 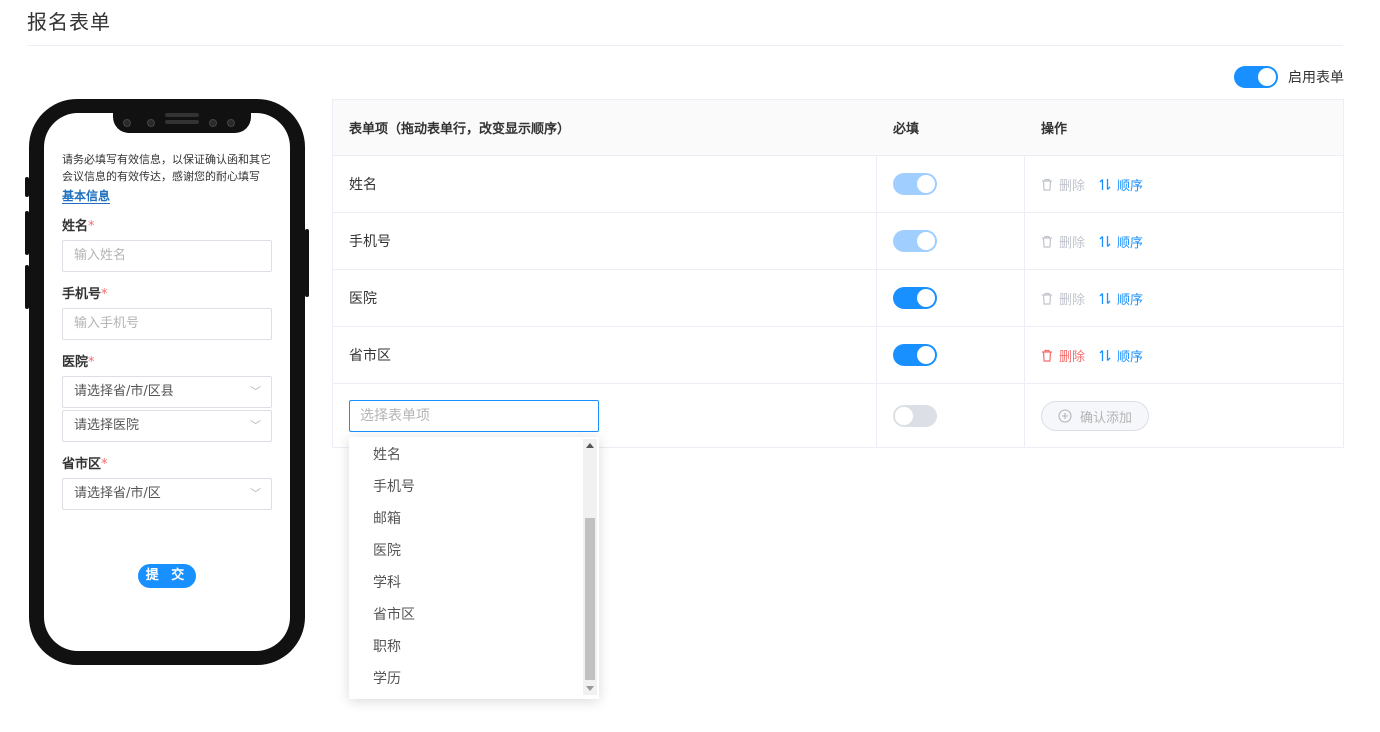 What do you see at coordinates (609, 355) in the screenshot?
I see `item-cell: 省市区` at bounding box center [609, 355].